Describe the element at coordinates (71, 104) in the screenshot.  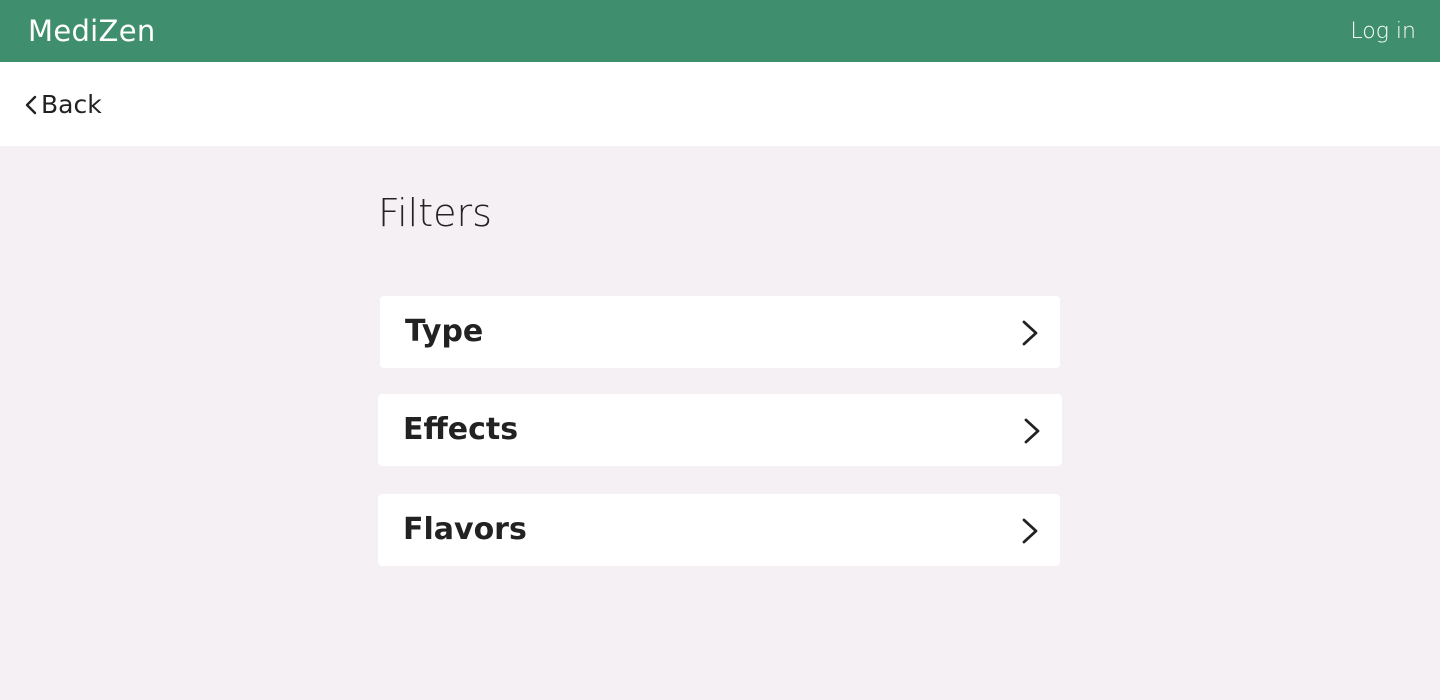
I see `back-label: Back` at that location.